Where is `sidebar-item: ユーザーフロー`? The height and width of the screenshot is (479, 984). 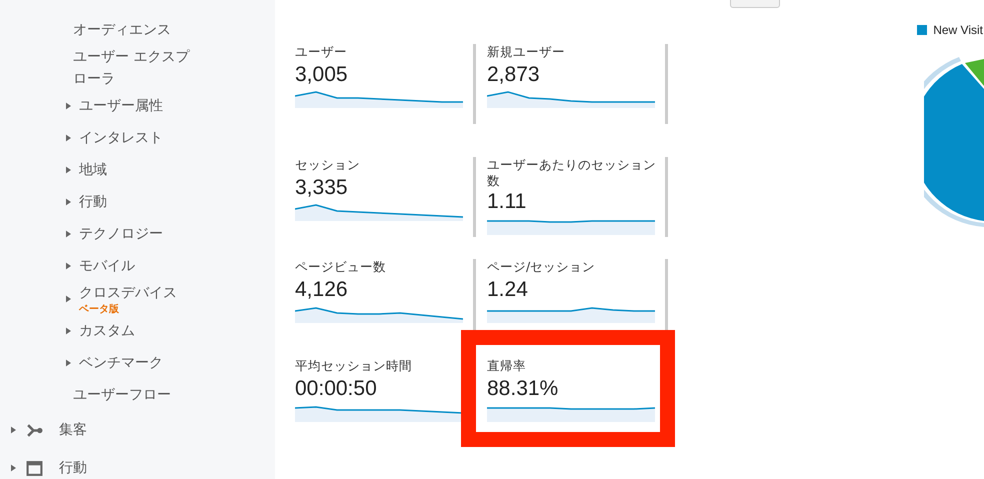
sidebar-item: ユーザーフロー is located at coordinates (122, 395).